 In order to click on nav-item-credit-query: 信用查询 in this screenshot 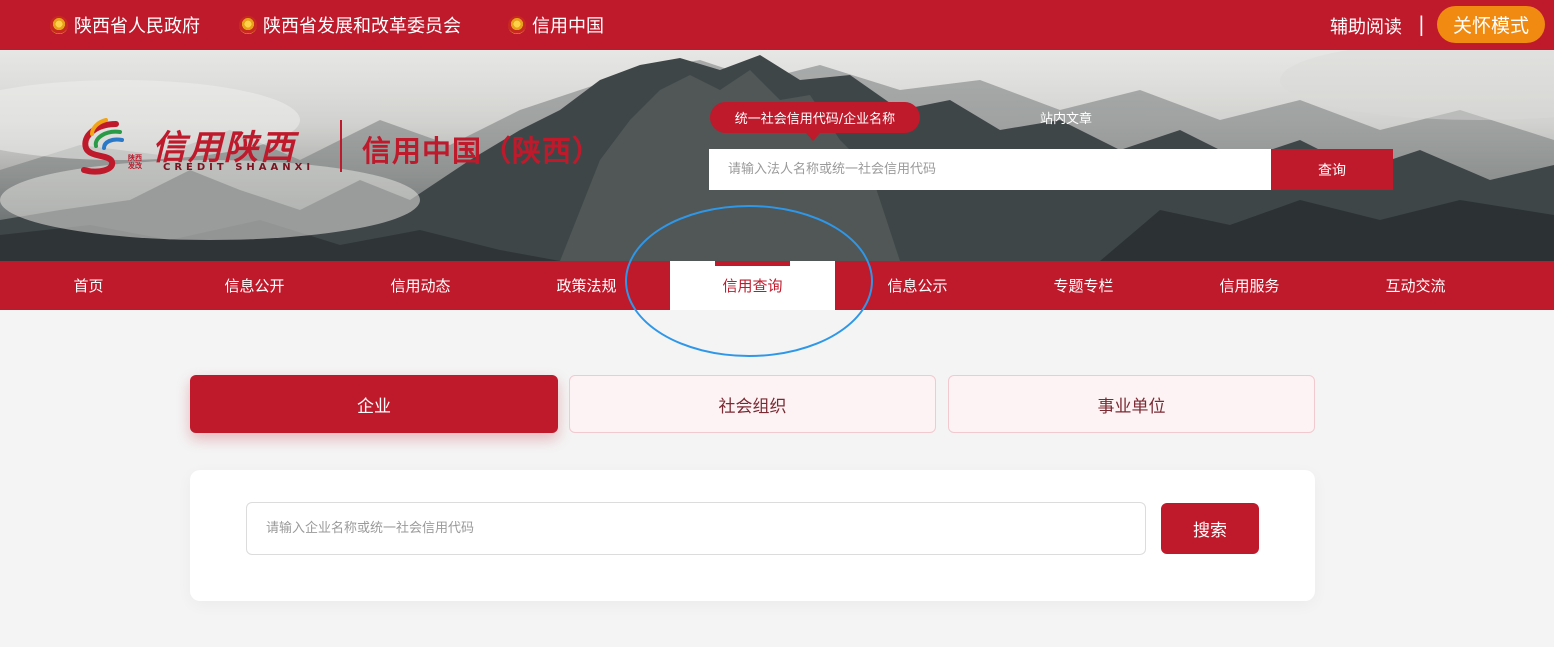, I will do `click(752, 285)`.